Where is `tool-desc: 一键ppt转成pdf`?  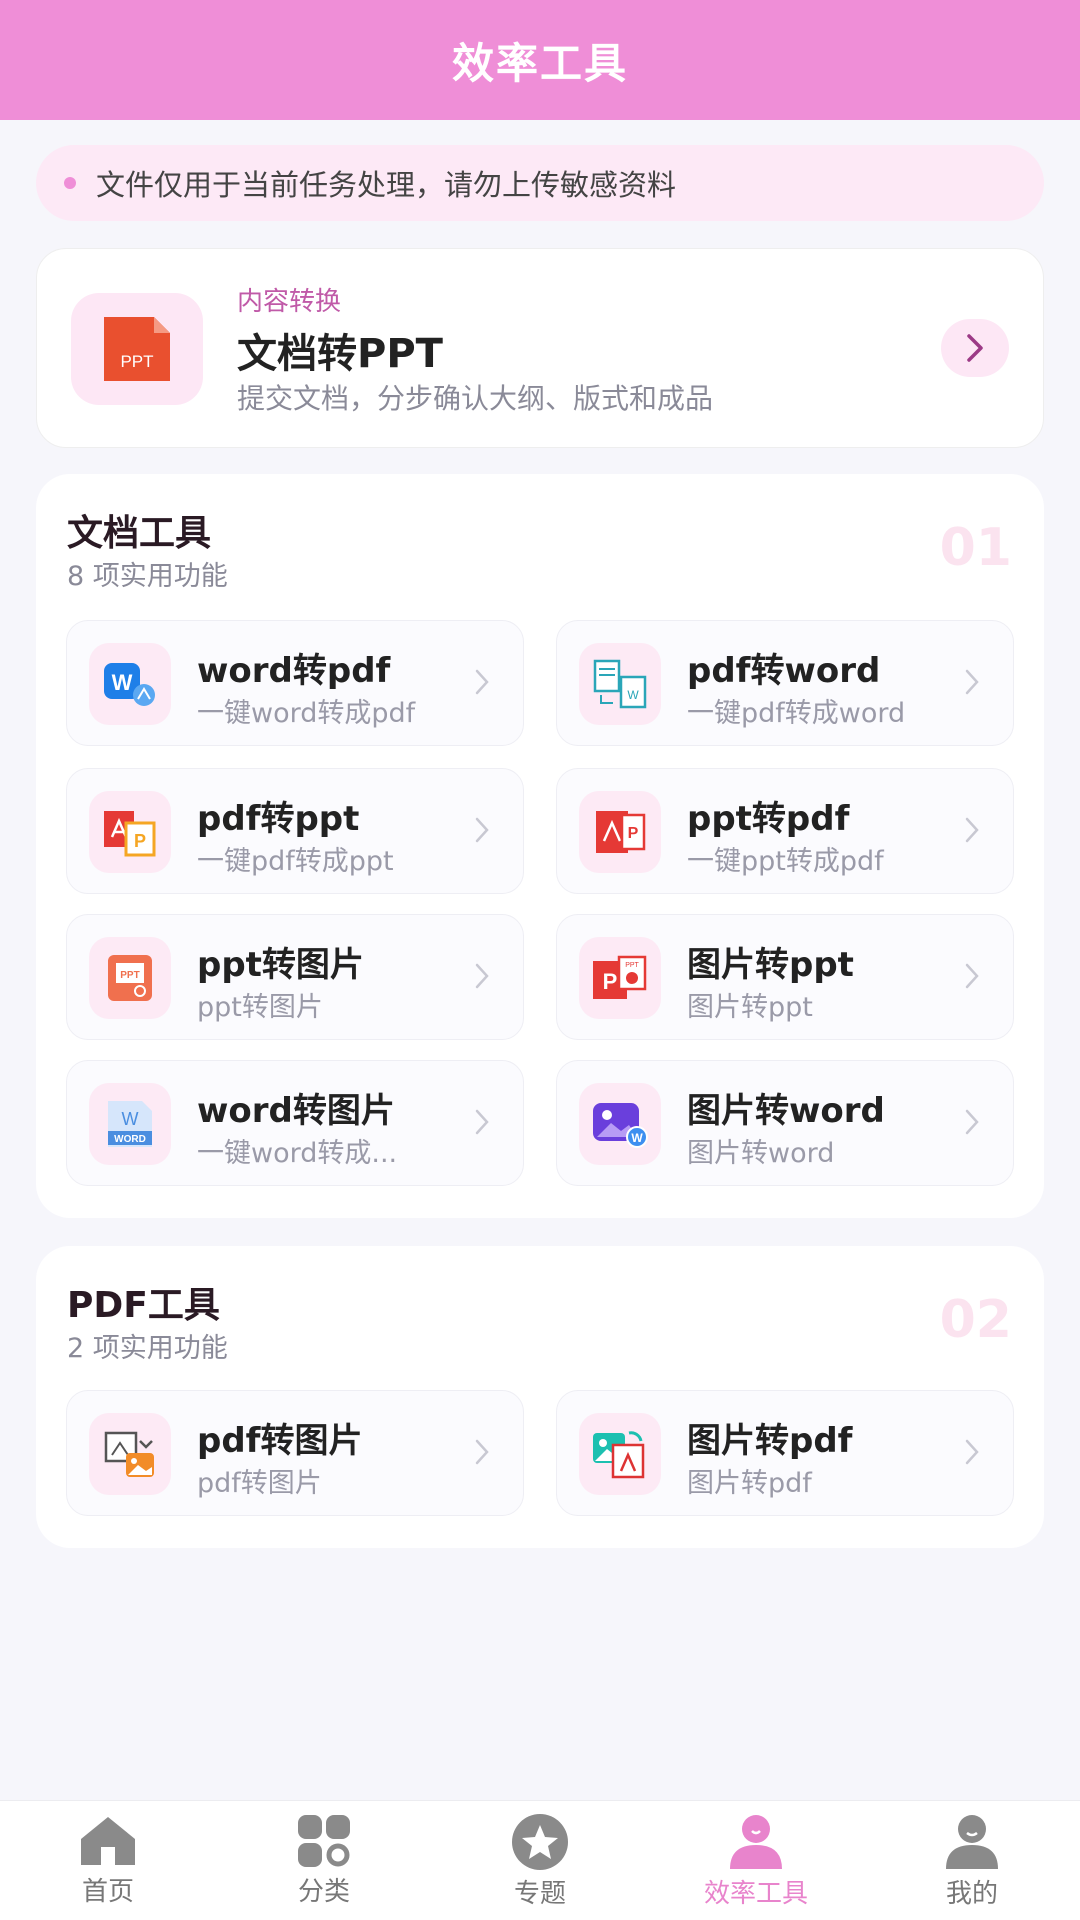 tool-desc: 一键ppt转成pdf is located at coordinates (785, 861).